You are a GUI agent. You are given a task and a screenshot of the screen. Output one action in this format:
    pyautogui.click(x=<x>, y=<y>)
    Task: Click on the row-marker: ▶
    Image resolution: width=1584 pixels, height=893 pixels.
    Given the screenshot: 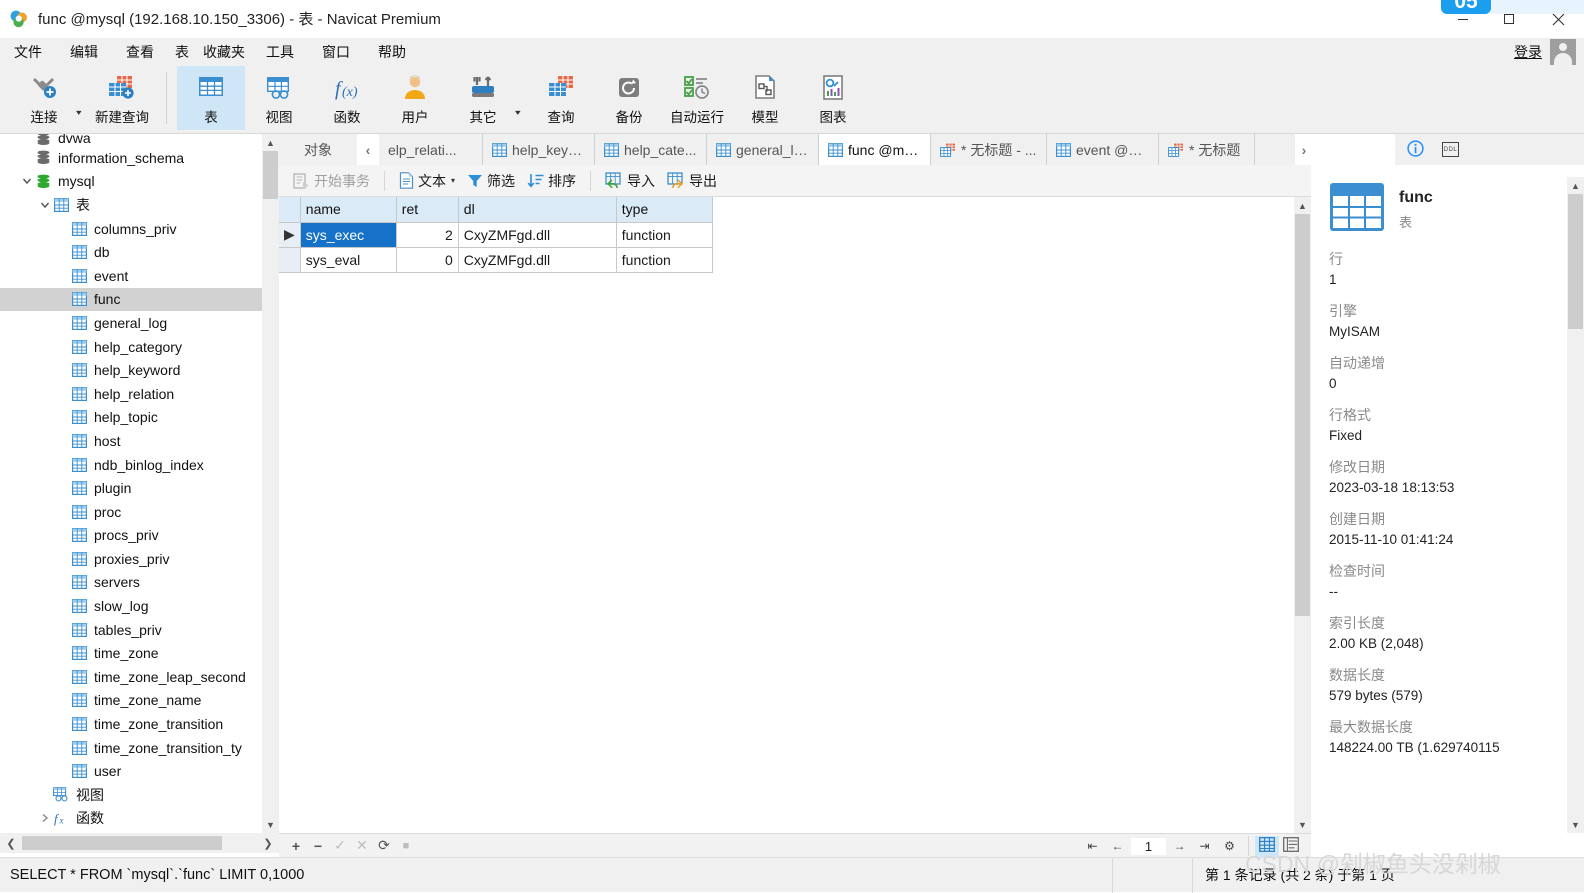 What is the action you would take?
    pyautogui.click(x=290, y=235)
    